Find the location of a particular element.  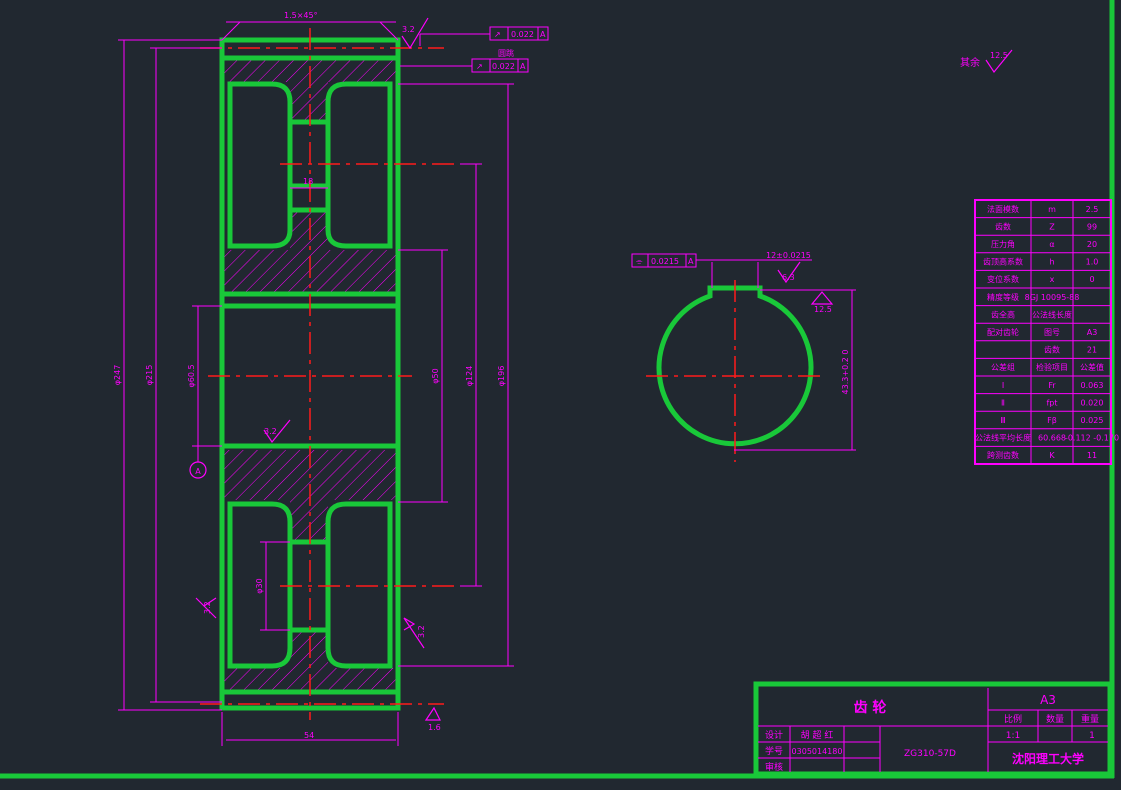

drawing-number: ZG310-57D is located at coordinates (930, 754).